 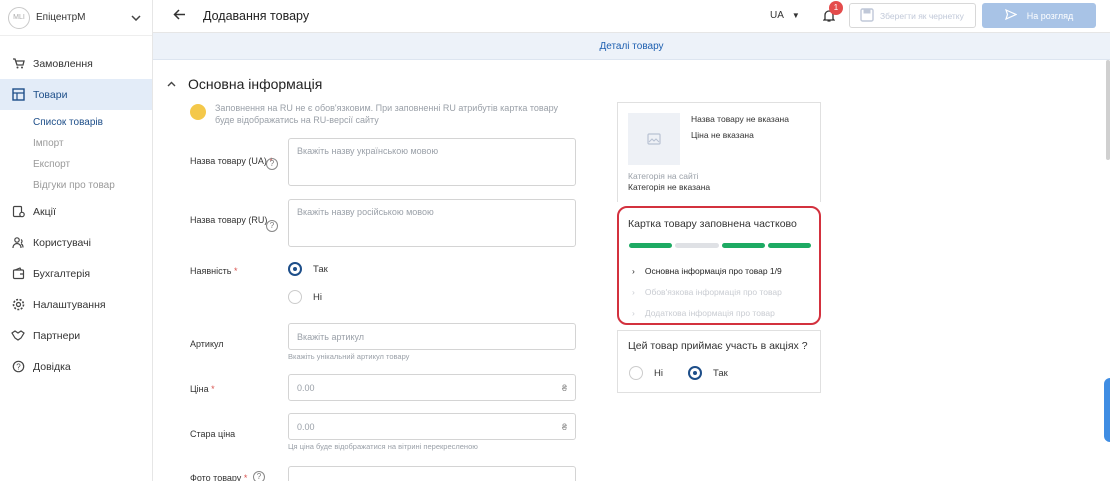 What do you see at coordinates (317, 297) in the screenshot?
I see `radio-label: Ні` at bounding box center [317, 297].